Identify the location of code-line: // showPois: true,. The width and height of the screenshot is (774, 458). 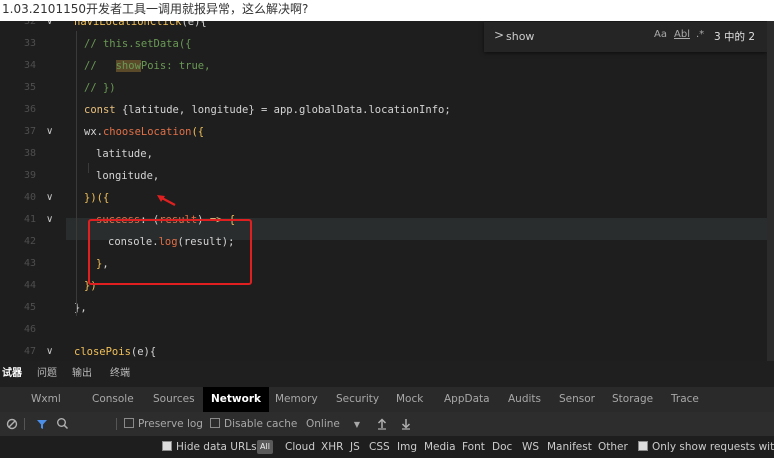
(147, 66).